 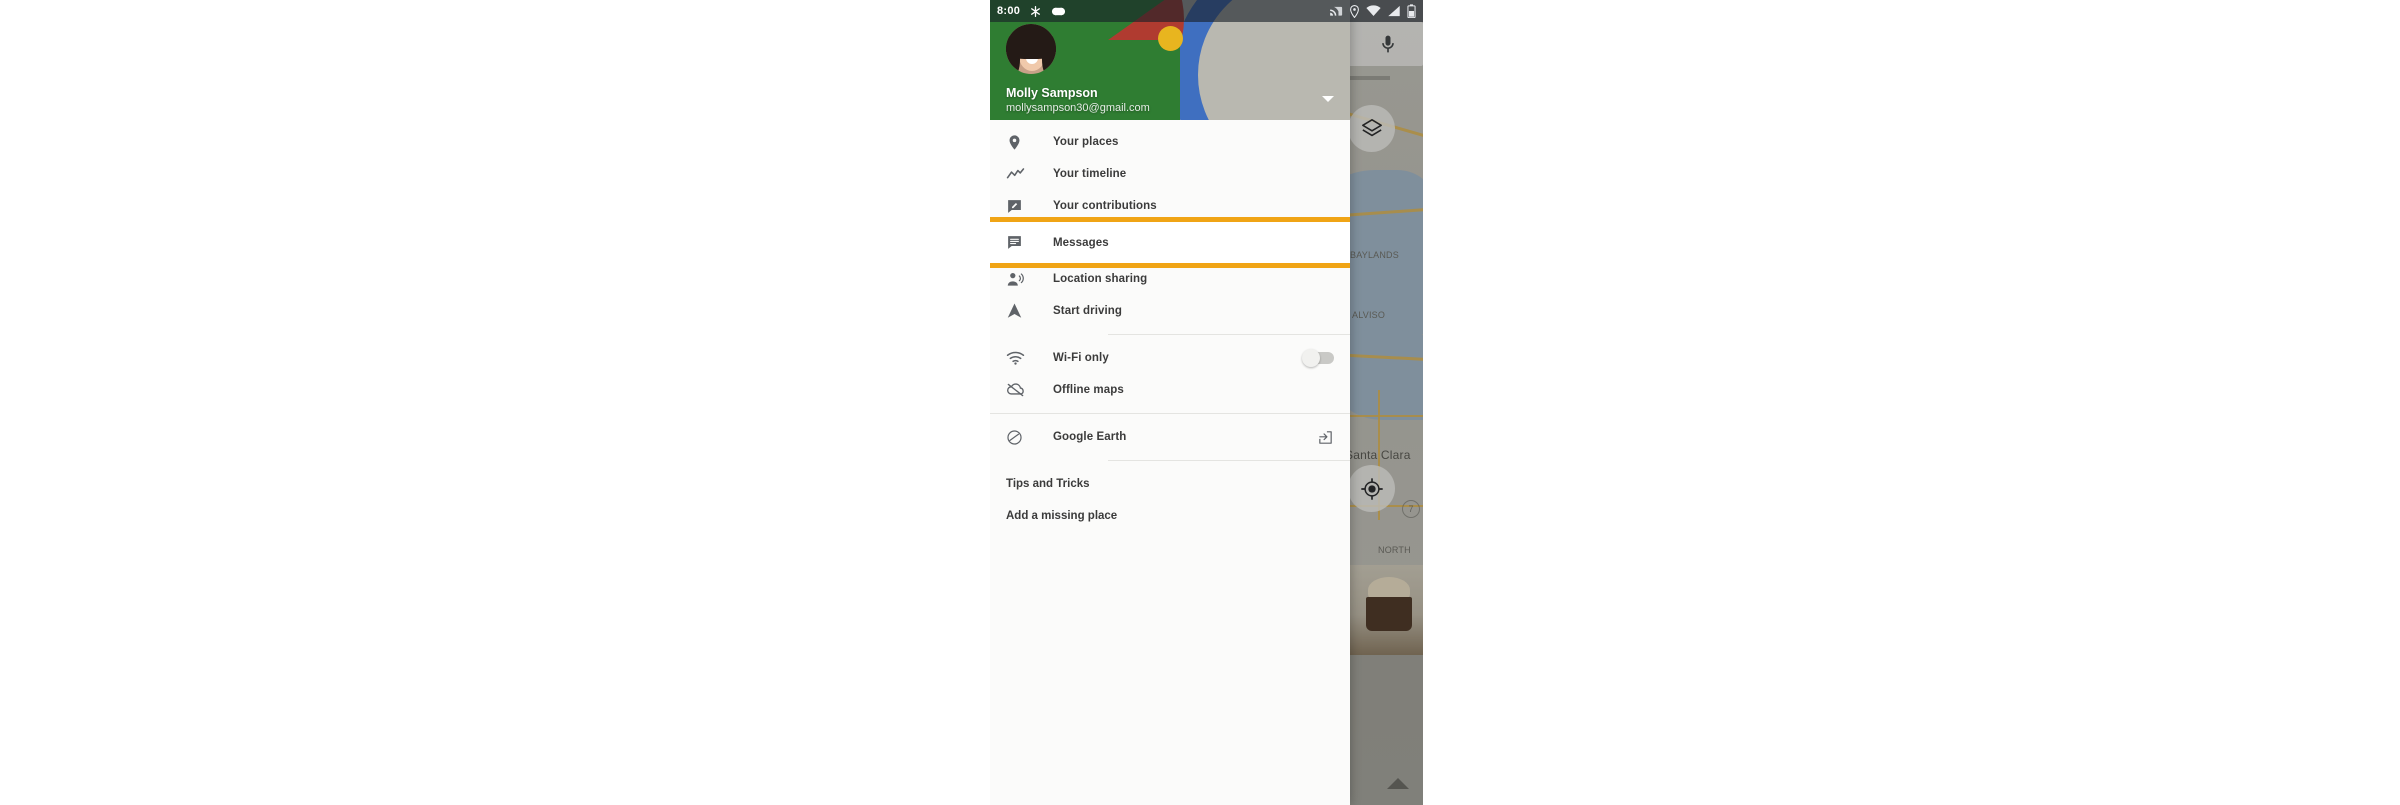 What do you see at coordinates (1088, 390) in the screenshot?
I see `menu-item-label: Offline maps` at bounding box center [1088, 390].